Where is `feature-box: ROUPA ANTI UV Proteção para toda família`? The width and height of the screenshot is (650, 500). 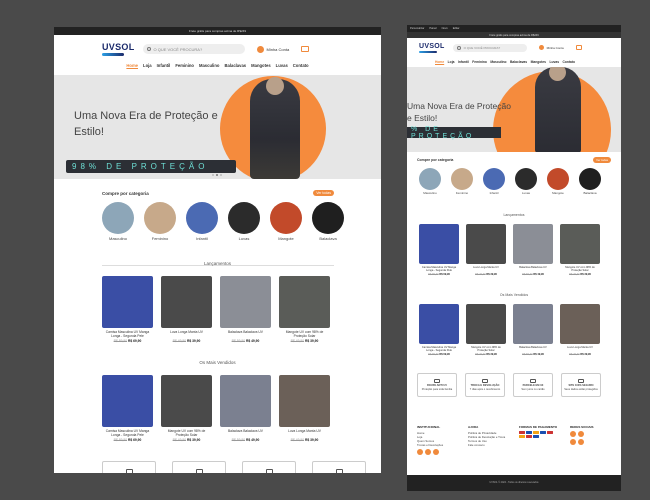 feature-box: ROUPA ANTI UV Proteção para toda família is located at coordinates (437, 385).